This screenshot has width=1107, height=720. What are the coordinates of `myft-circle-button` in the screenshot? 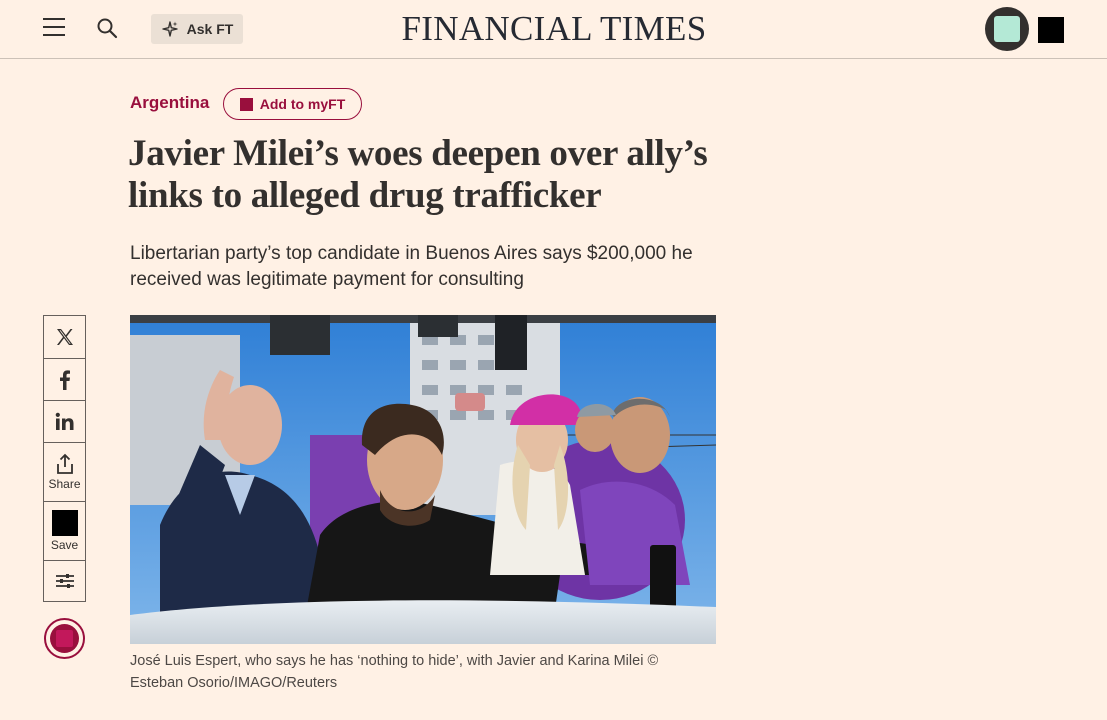 It's located at (64, 638).